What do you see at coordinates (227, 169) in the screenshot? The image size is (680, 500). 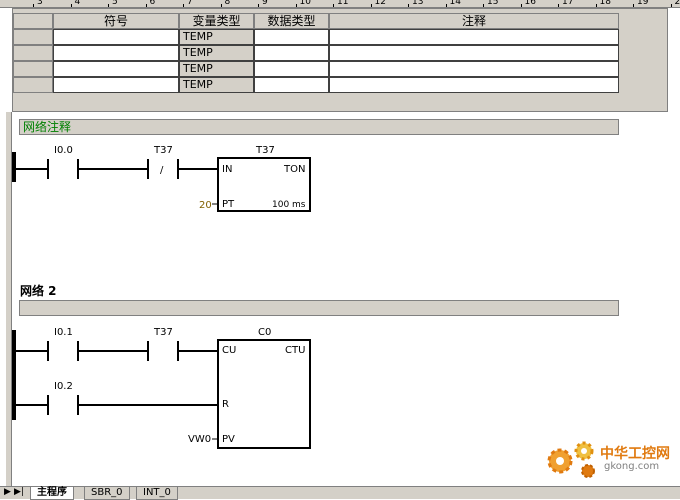 I see `timer-in-pin: IN` at bounding box center [227, 169].